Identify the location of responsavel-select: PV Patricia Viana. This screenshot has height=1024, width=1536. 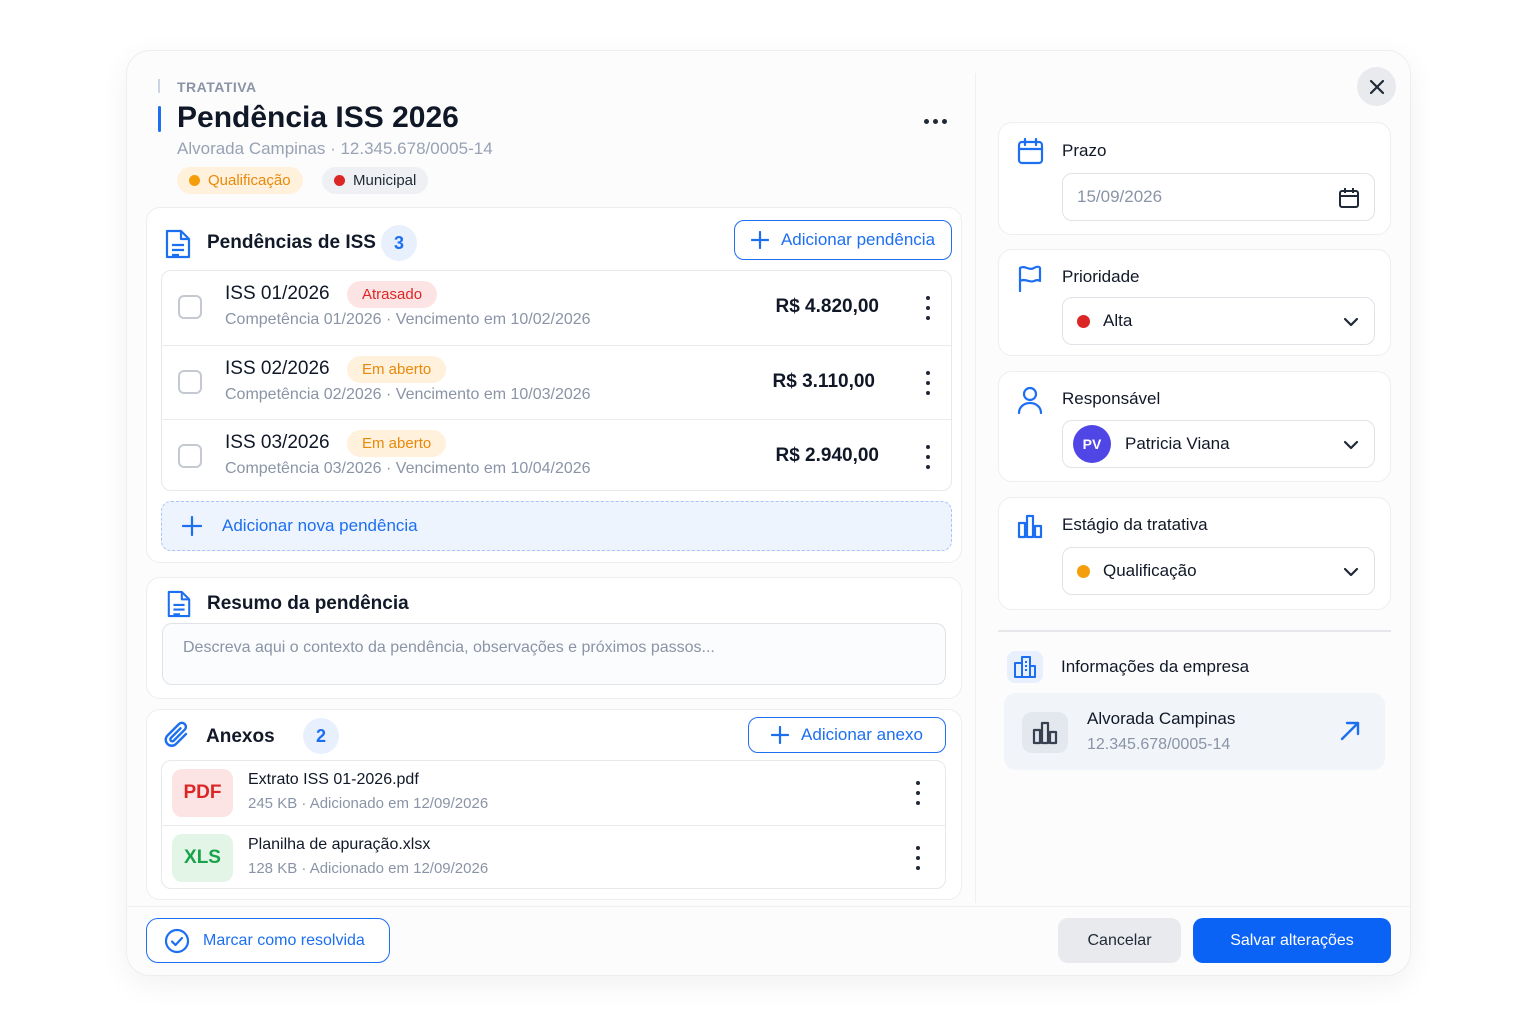
(1218, 444).